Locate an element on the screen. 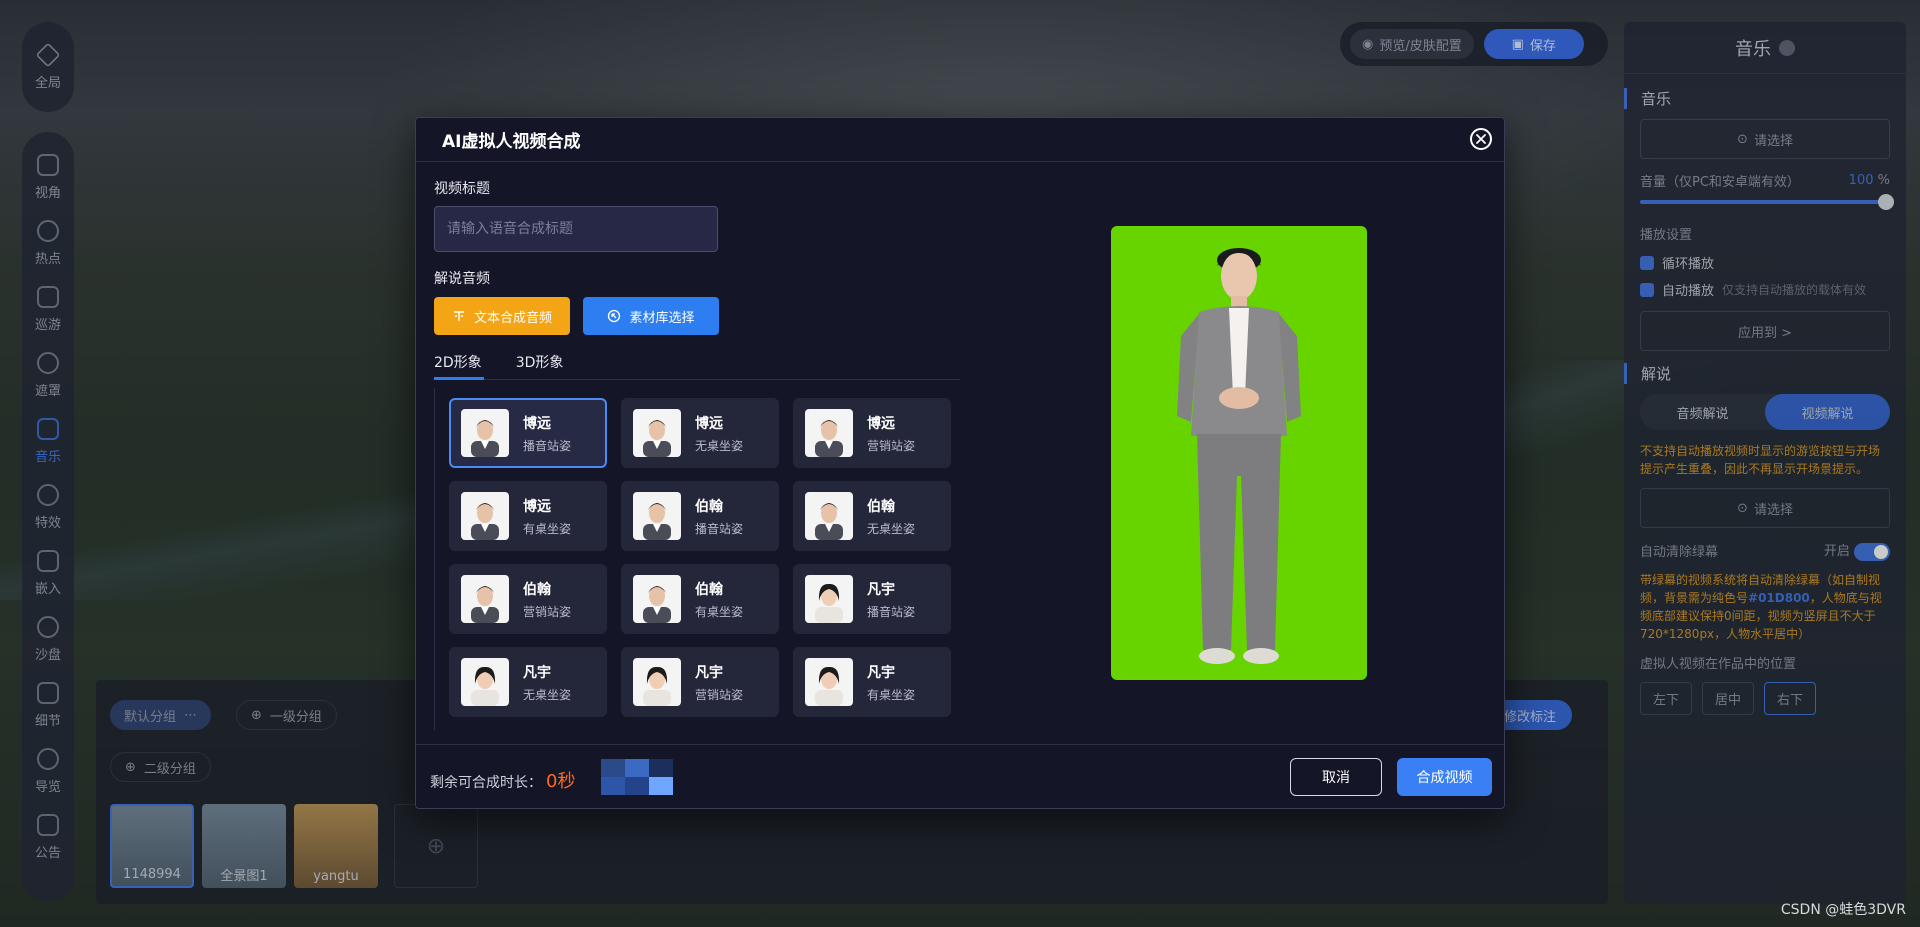 This screenshot has height=927, width=1920. position-bottom-left: 左下 is located at coordinates (1666, 698).